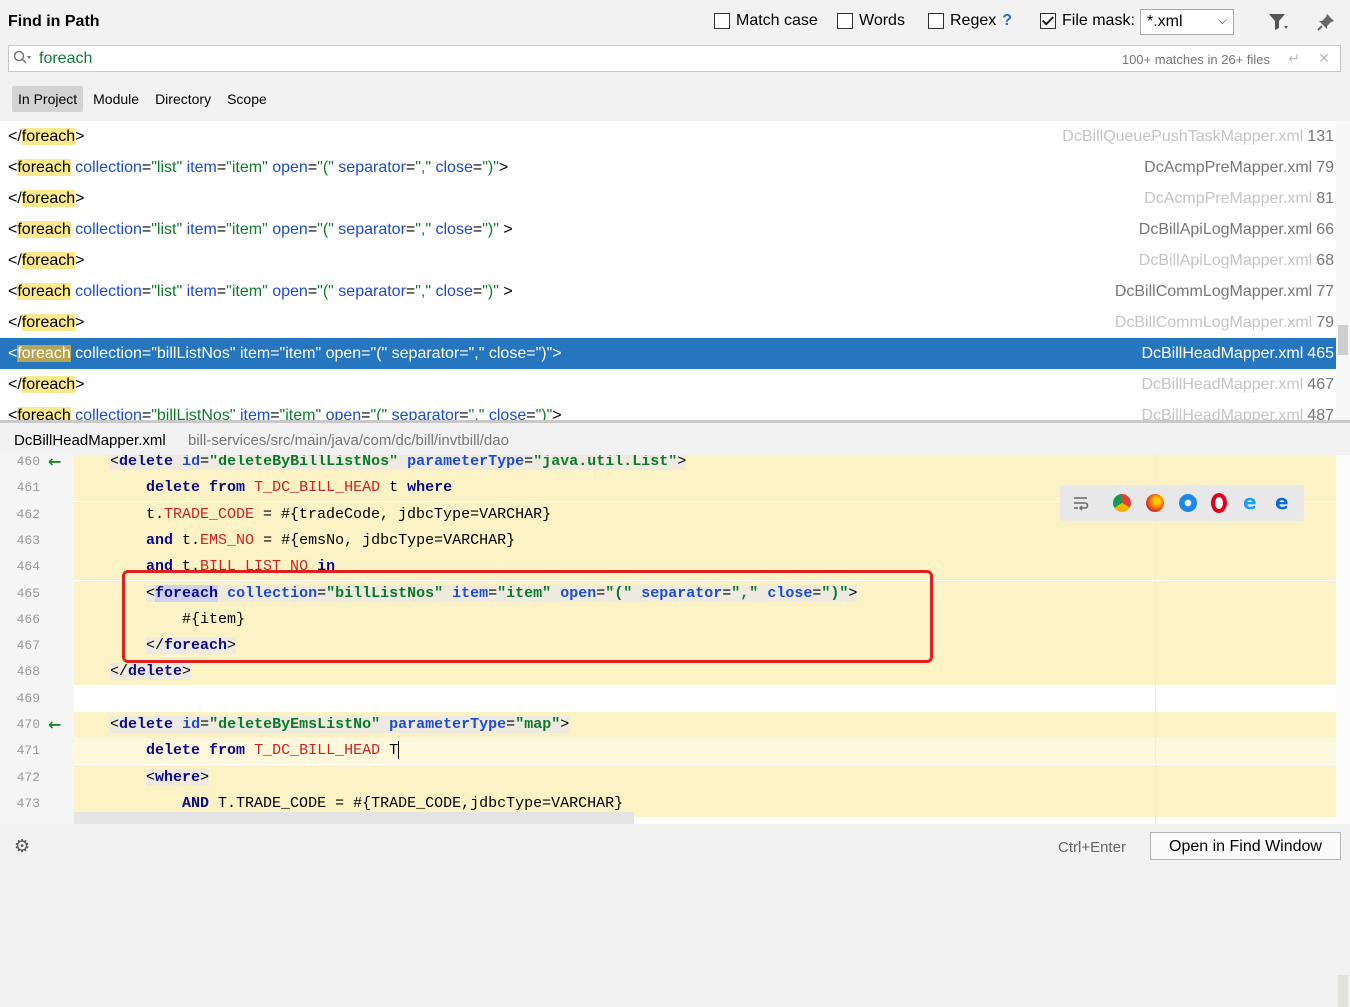  Describe the element at coordinates (675, 699) in the screenshot. I see `code-line: 469` at that location.